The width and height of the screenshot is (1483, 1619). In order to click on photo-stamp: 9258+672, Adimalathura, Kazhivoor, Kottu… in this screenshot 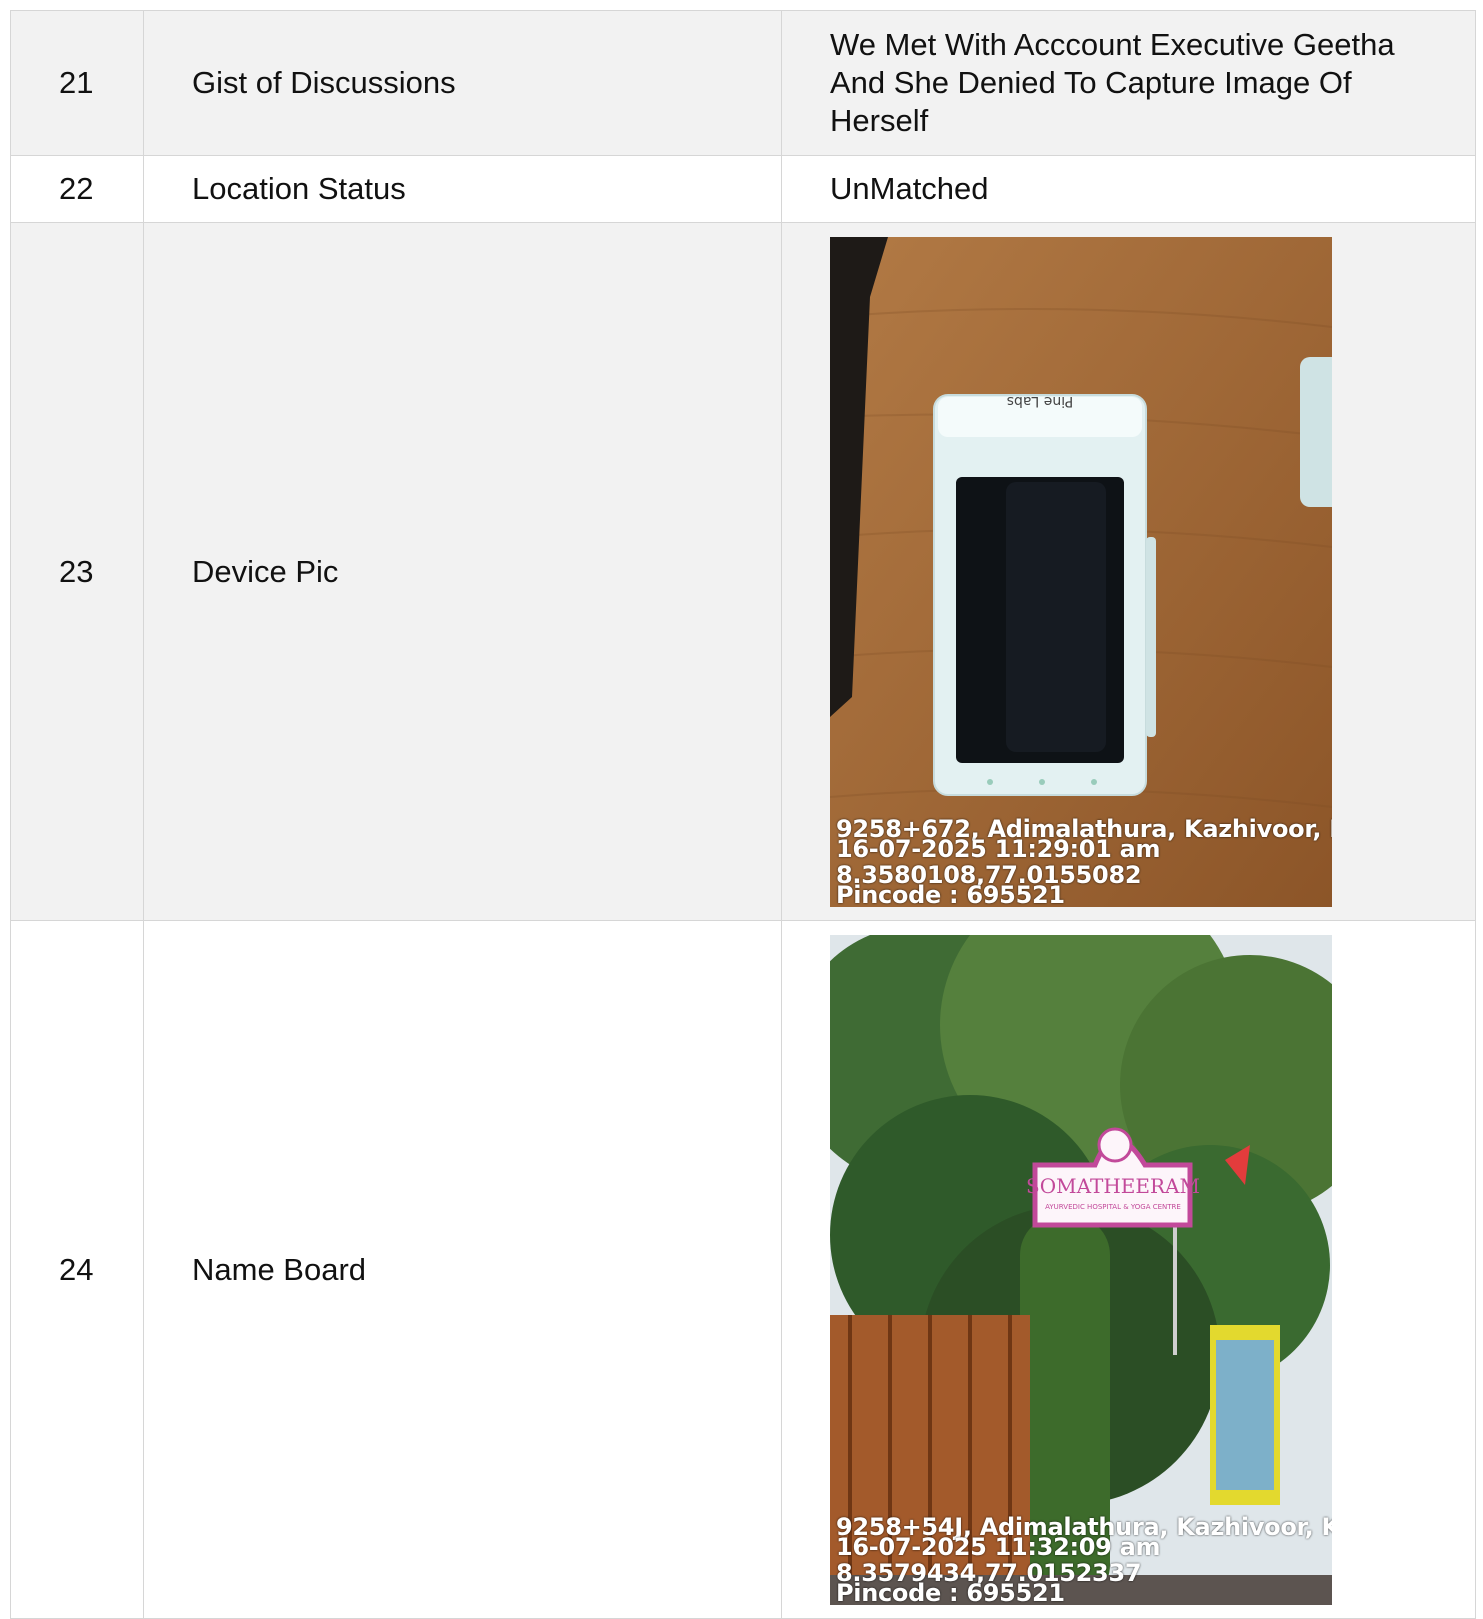, I will do `click(1084, 862)`.